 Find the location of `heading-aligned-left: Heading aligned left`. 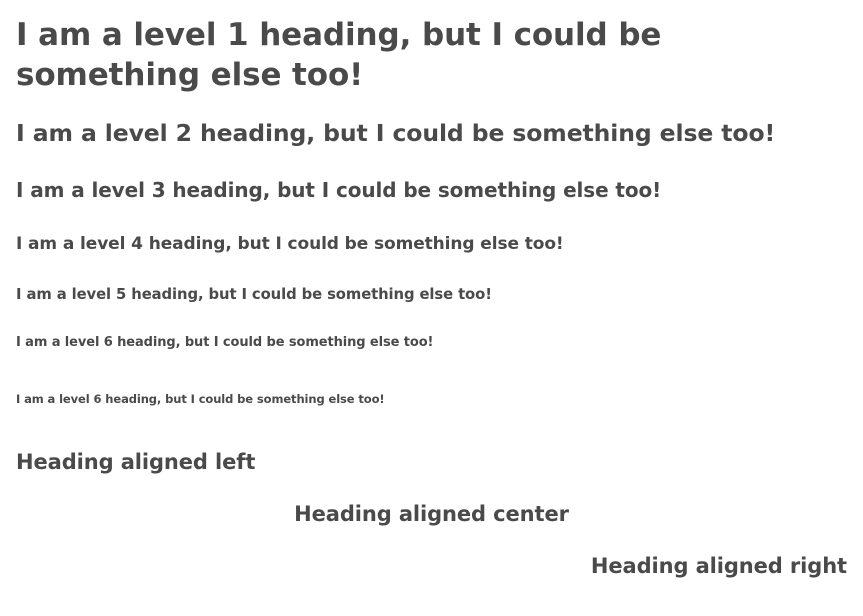

heading-aligned-left: Heading aligned left is located at coordinates (136, 462).